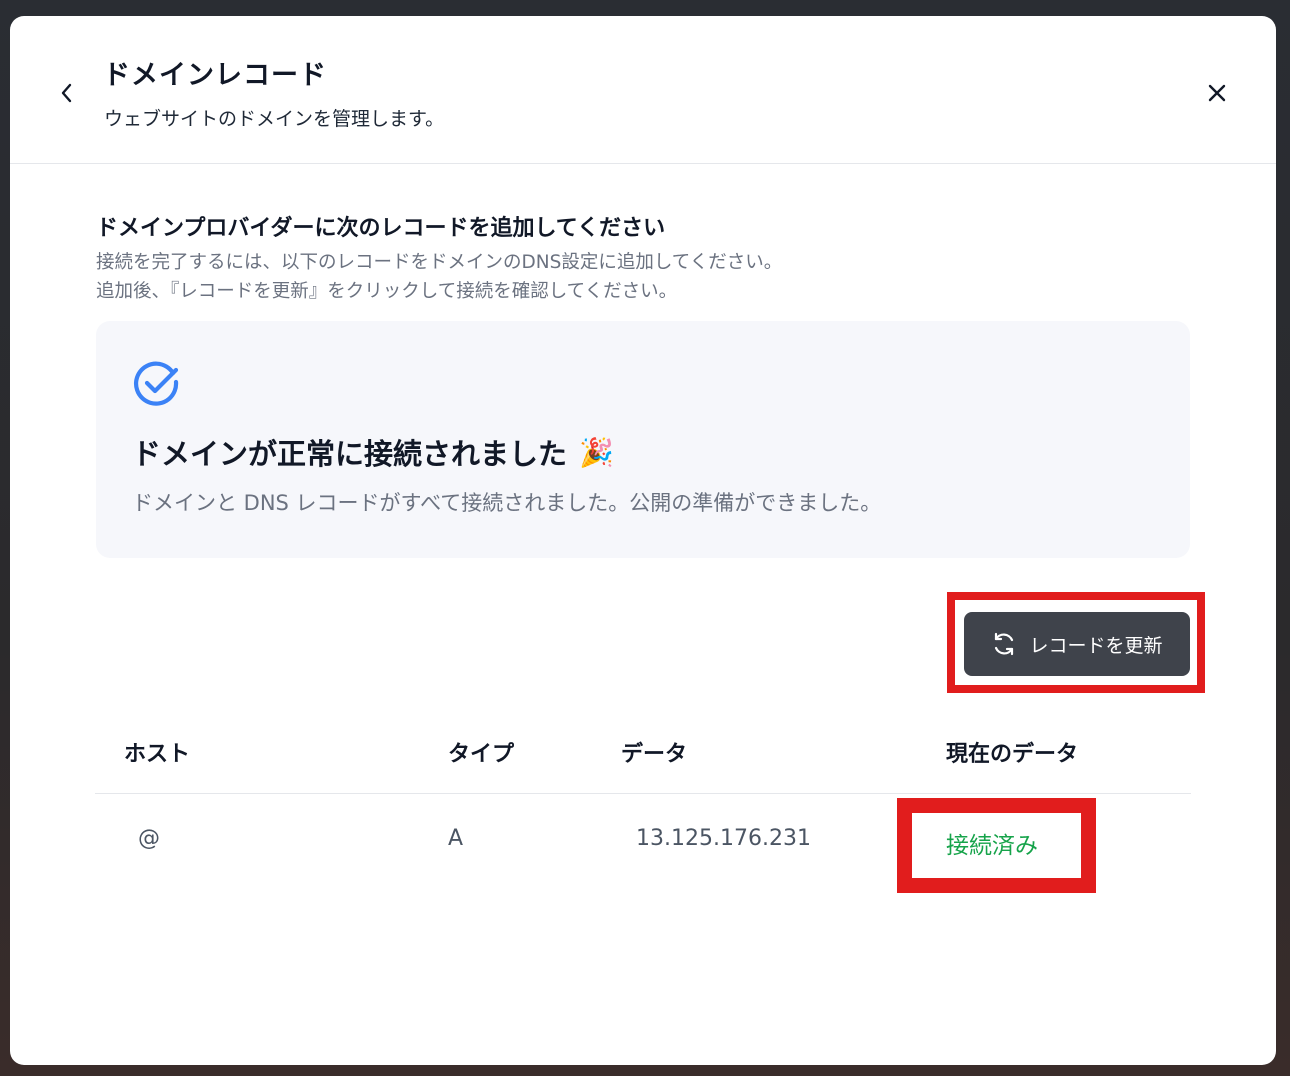 The height and width of the screenshot is (1076, 1290). Describe the element at coordinates (1004, 644) in the screenshot. I see `refresh-icon` at that location.